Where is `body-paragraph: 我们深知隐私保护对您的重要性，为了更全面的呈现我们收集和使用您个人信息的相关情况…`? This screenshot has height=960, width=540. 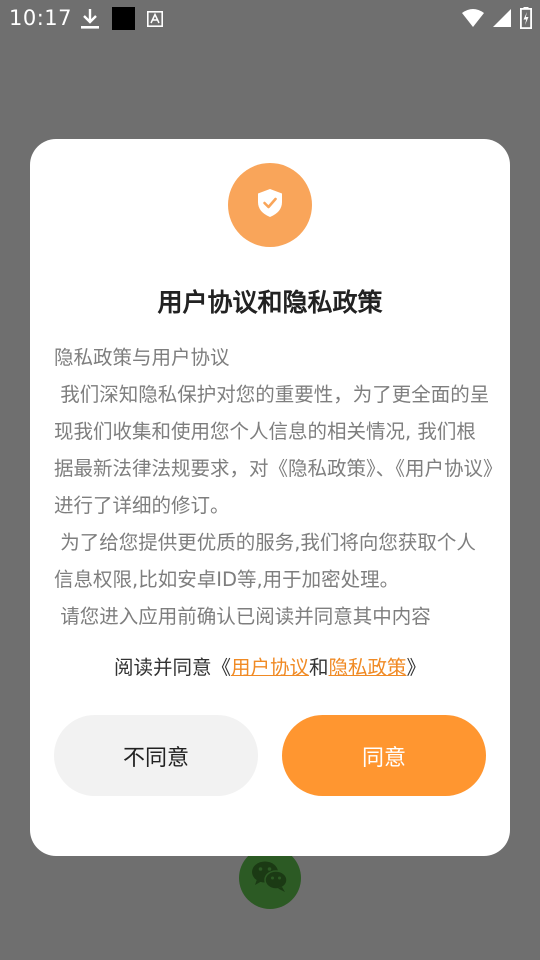
body-paragraph: 我们深知隐私保护对您的重要性，为了更全面的呈现我们收集和使用您个人信息的相关情况… is located at coordinates (273, 450).